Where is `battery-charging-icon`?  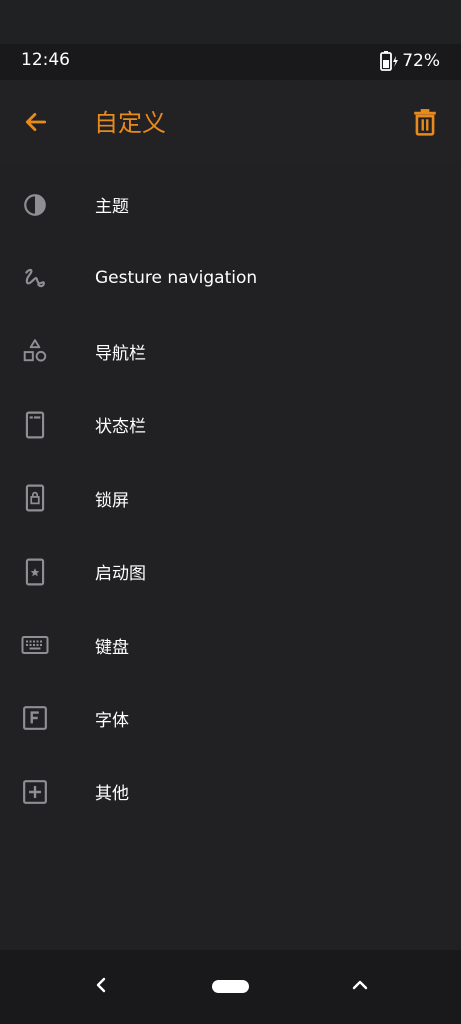 battery-charging-icon is located at coordinates (389, 61).